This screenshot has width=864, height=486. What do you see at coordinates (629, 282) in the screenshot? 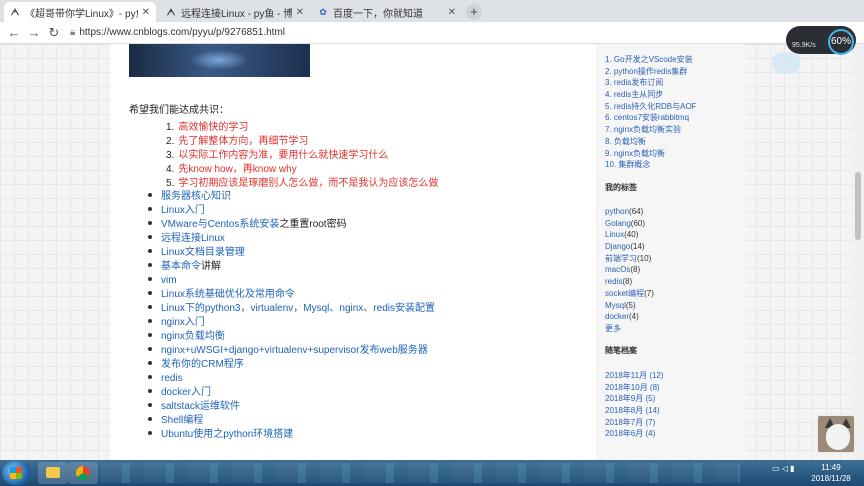
I see `tag-link: redis(8)` at bounding box center [629, 282].